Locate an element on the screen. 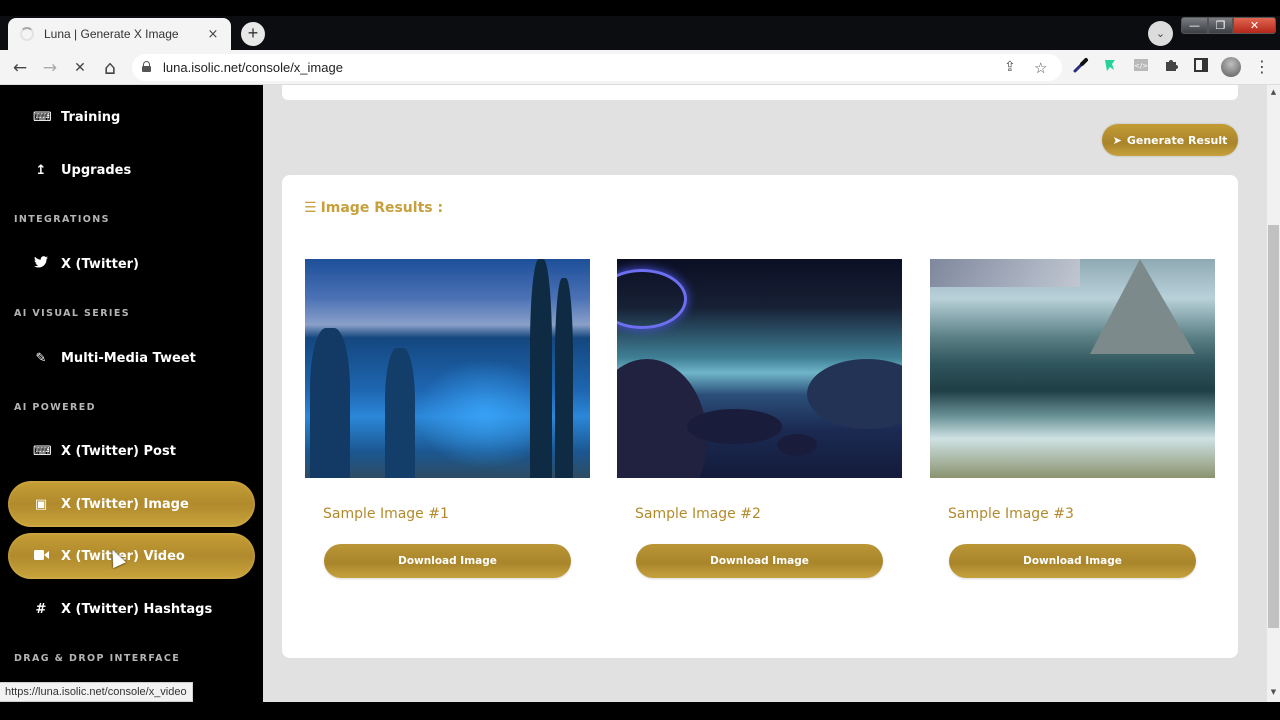 The width and height of the screenshot is (1280, 720). vertical-scrollbar: ▲ ▼ is located at coordinates (1273, 393).